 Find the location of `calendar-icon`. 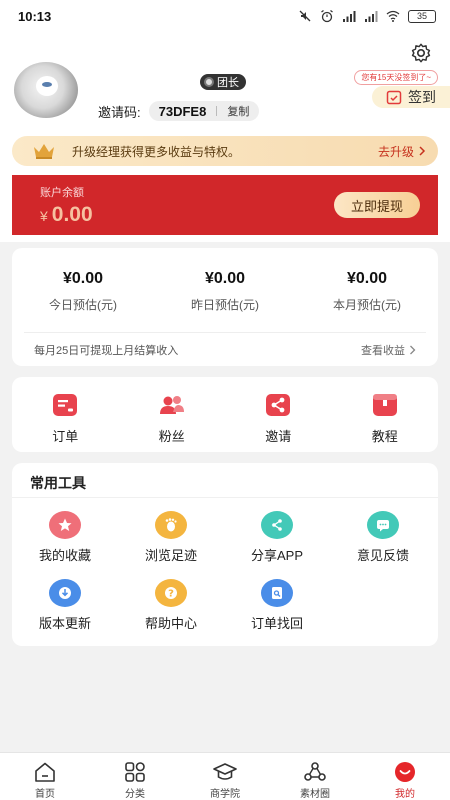

calendar-icon is located at coordinates (394, 97).